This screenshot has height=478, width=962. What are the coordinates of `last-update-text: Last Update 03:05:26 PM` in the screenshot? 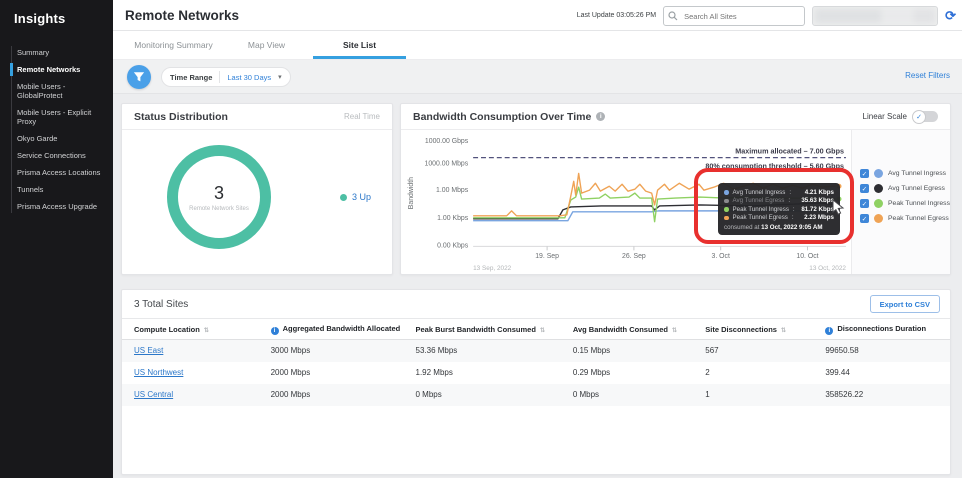 It's located at (616, 15).